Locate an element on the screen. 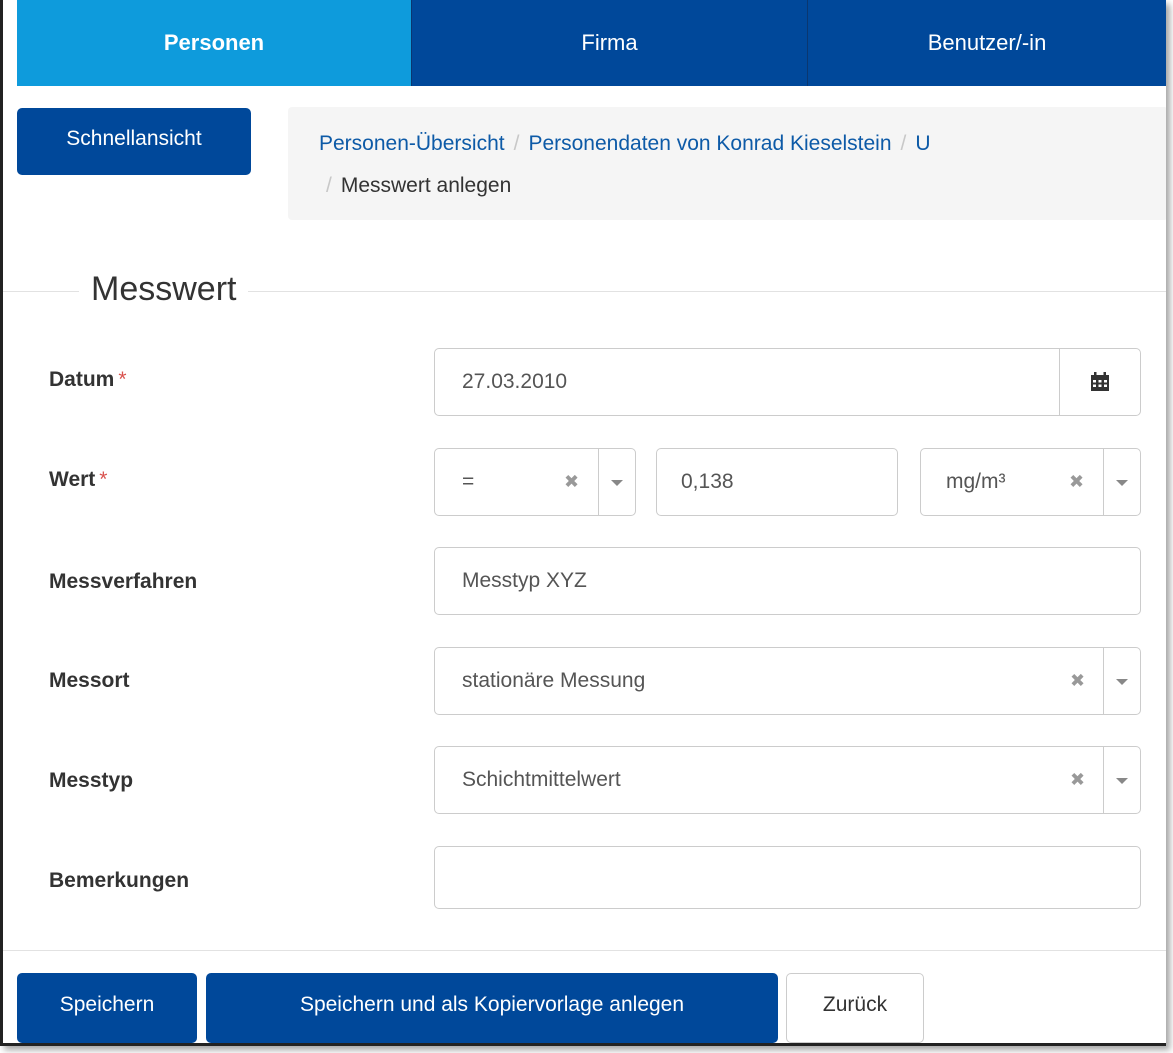  breadcrumb-line-2: / Messwert anlegen is located at coordinates (418, 186).